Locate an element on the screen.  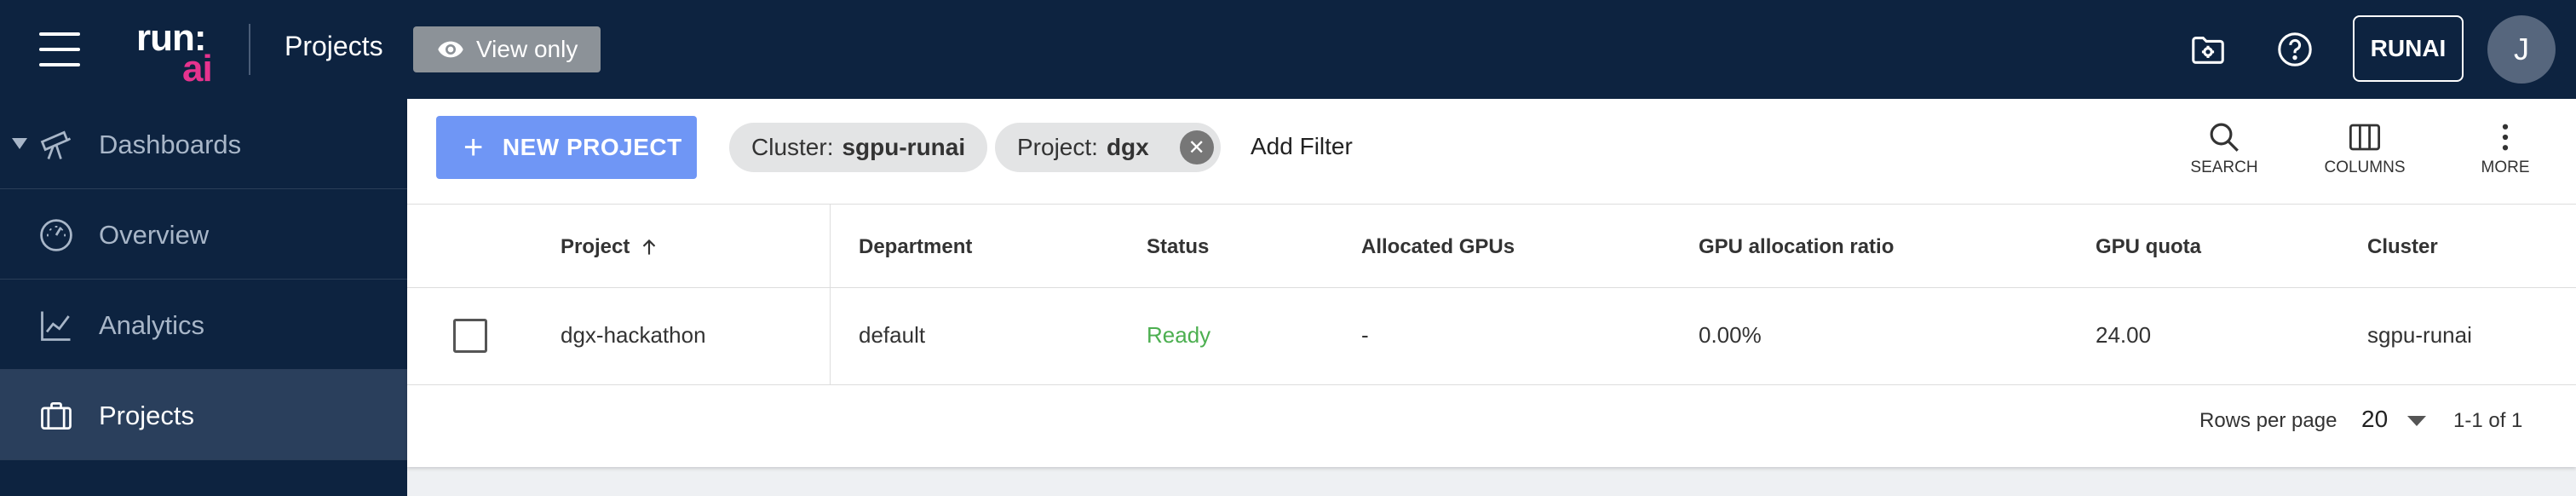
user-button: RUNAI is located at coordinates (2408, 48).